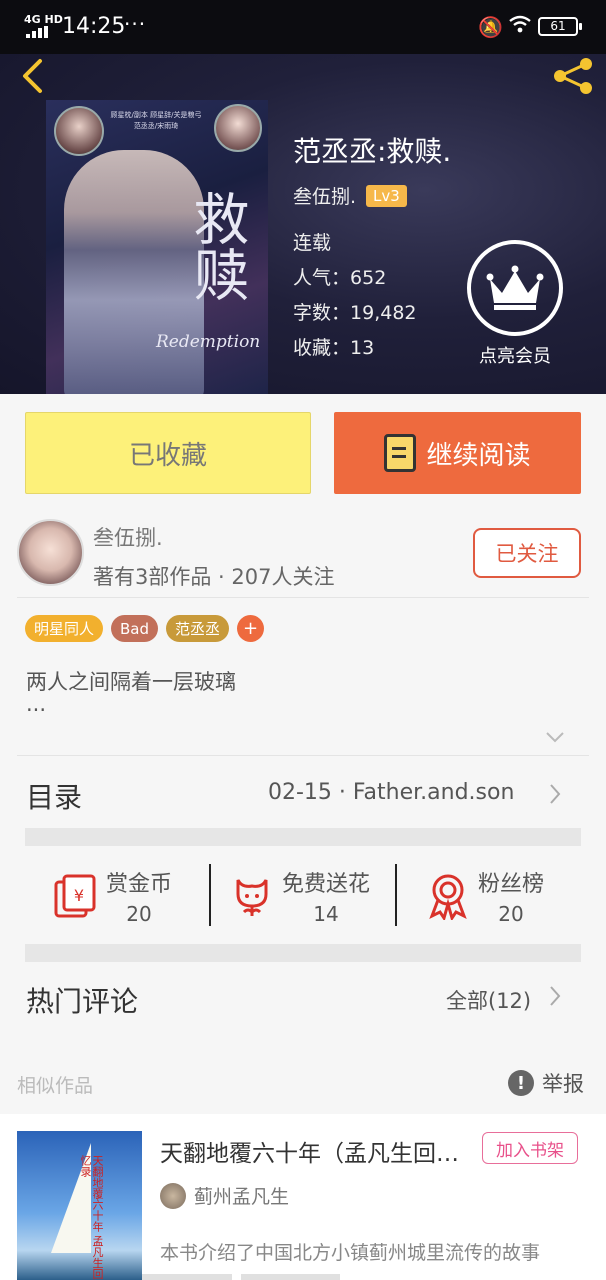  What do you see at coordinates (521, 1083) in the screenshot?
I see `warning-icon: !` at bounding box center [521, 1083].